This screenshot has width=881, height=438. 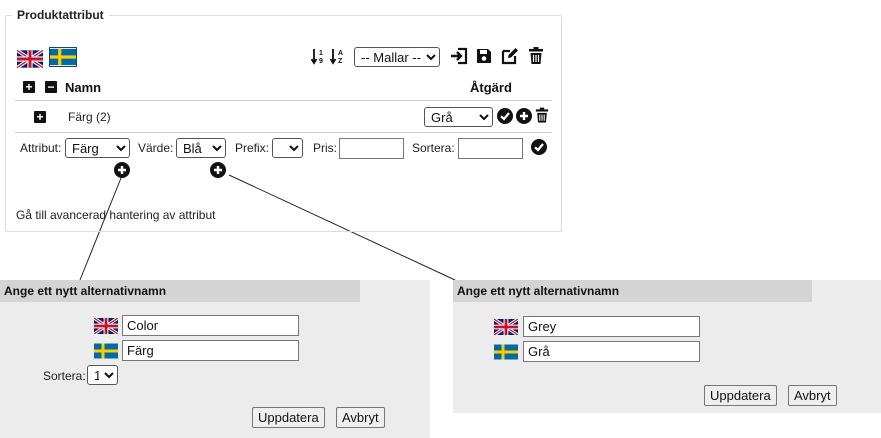 I want to click on prefix-label: Prefix:, so click(x=252, y=148).